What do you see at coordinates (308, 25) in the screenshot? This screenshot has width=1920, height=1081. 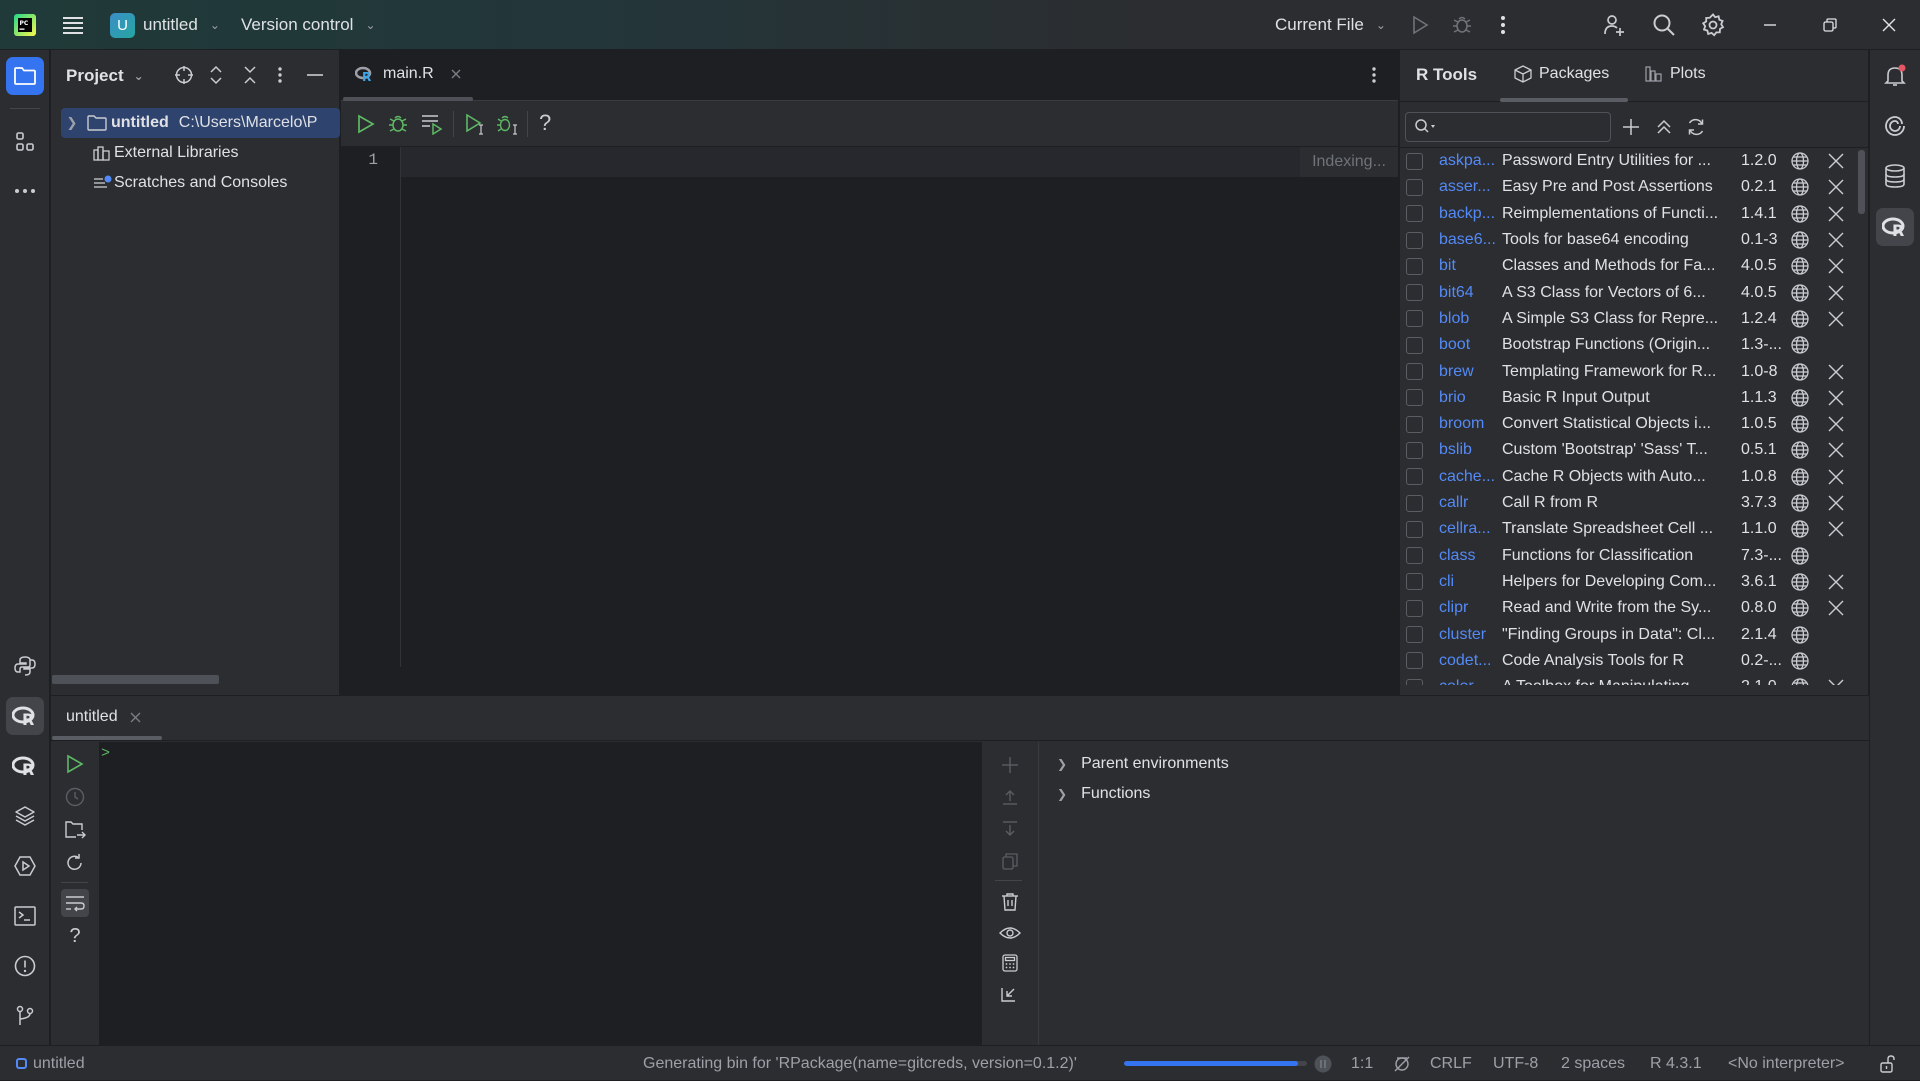 I see `vcs-menu: Version control ⌄` at bounding box center [308, 25].